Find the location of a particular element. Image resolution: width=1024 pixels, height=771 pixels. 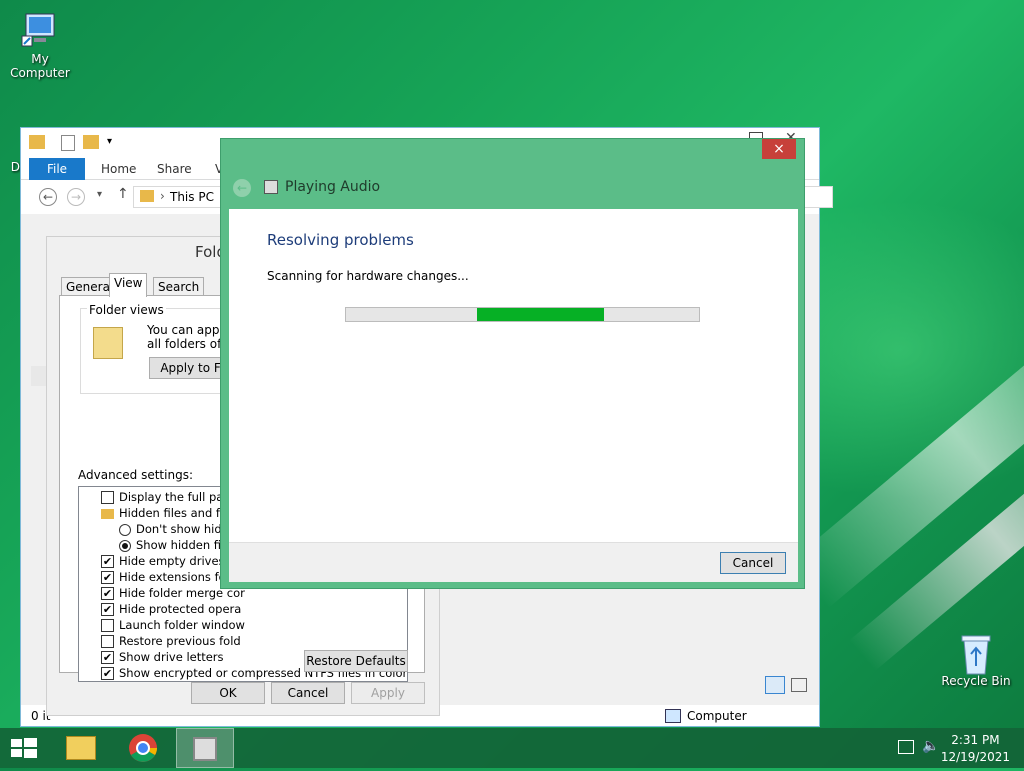

desktop-icon-recycle-bin: Recycle Bin is located at coordinates (976, 660).